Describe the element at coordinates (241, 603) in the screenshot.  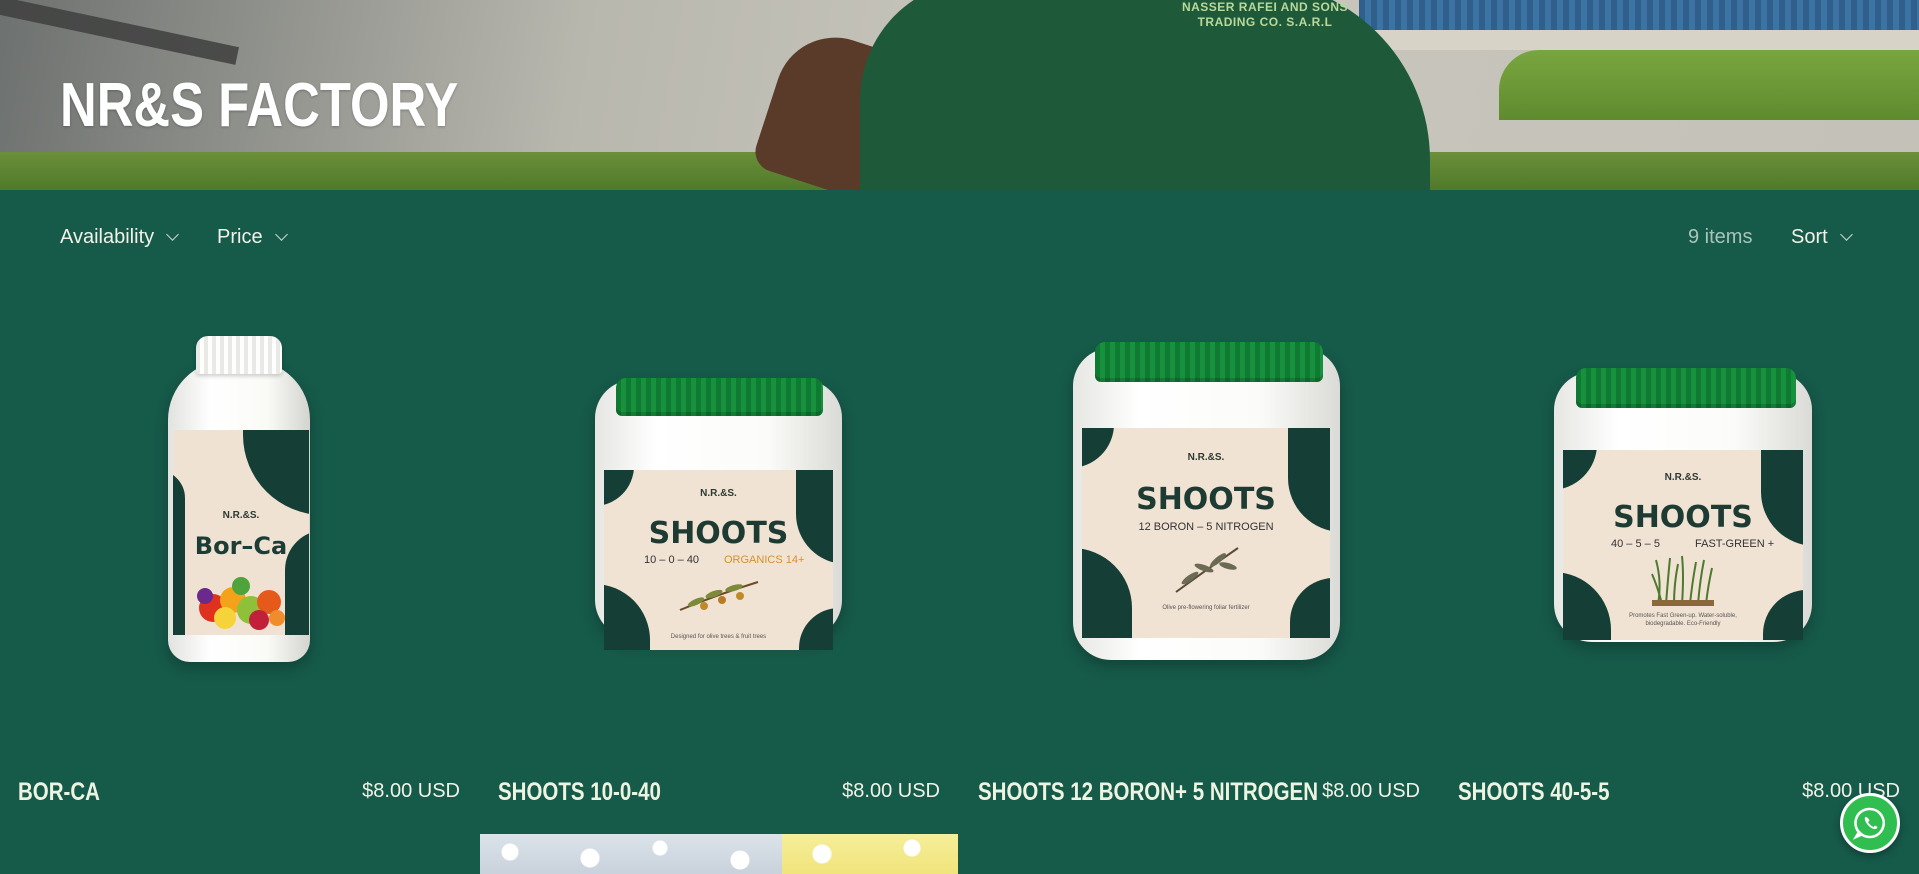
I see `fruit-illustration` at that location.